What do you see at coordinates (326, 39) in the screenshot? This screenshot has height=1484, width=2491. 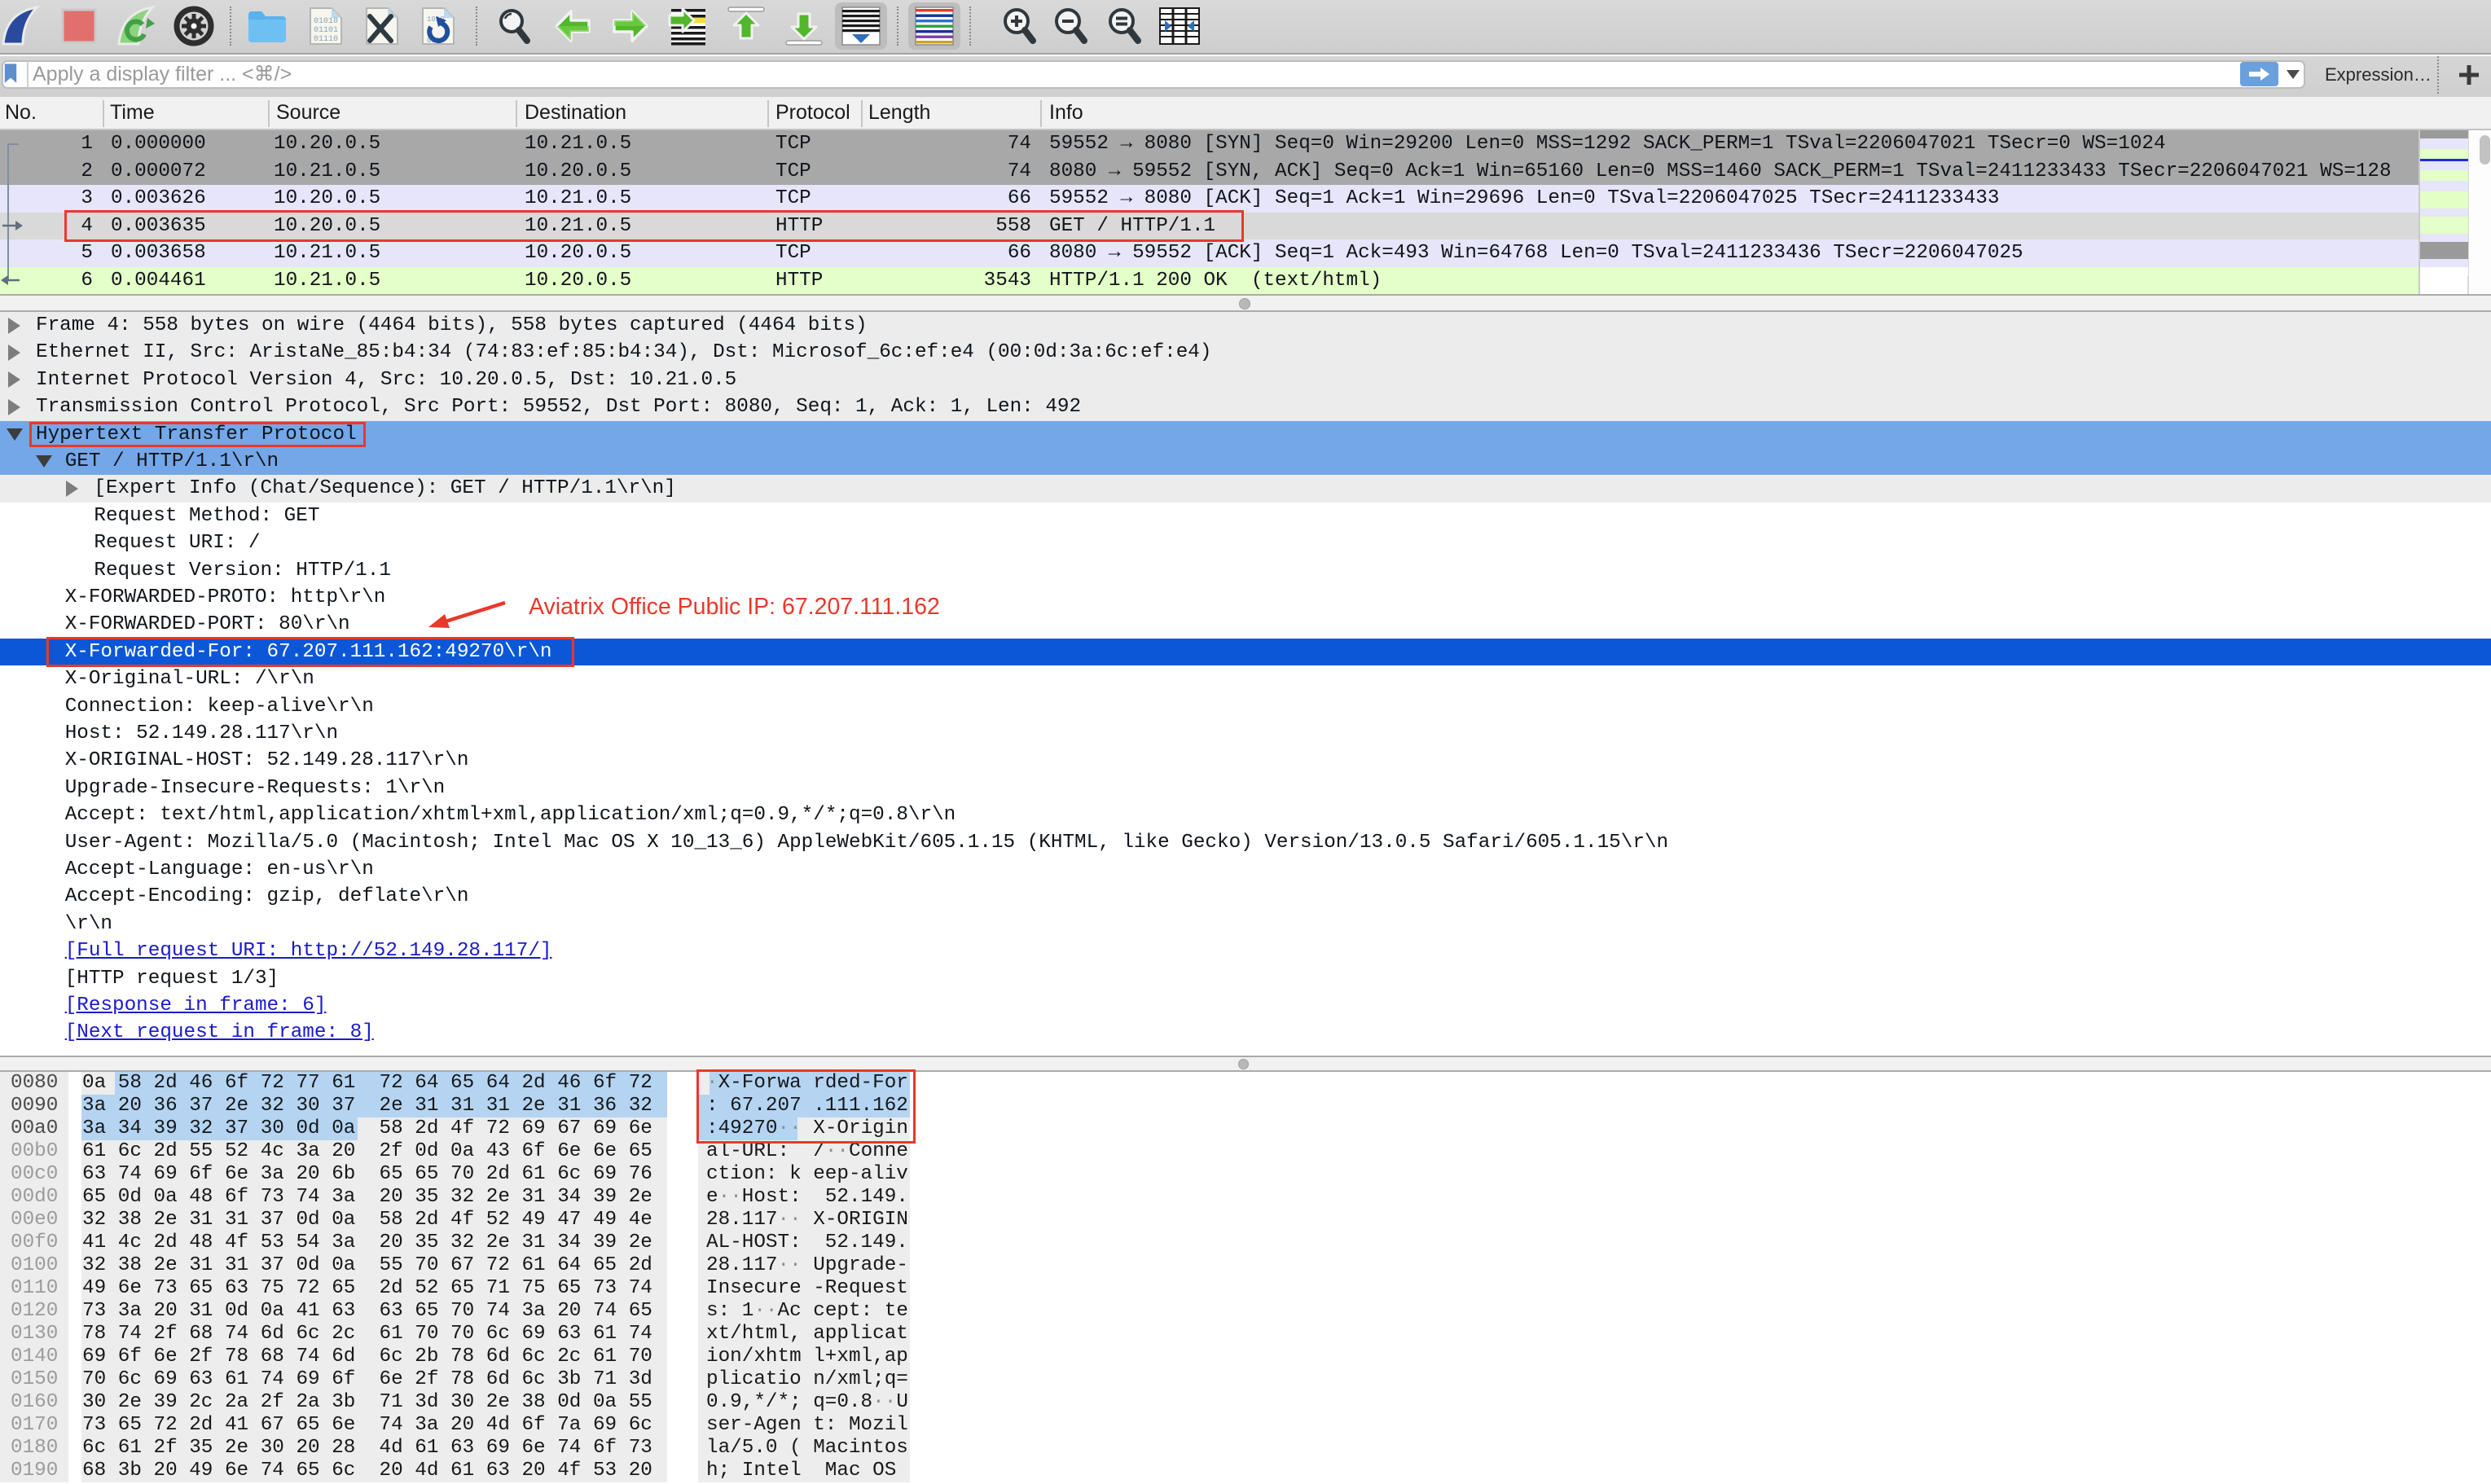 I see `svg-text: 01110` at bounding box center [326, 39].